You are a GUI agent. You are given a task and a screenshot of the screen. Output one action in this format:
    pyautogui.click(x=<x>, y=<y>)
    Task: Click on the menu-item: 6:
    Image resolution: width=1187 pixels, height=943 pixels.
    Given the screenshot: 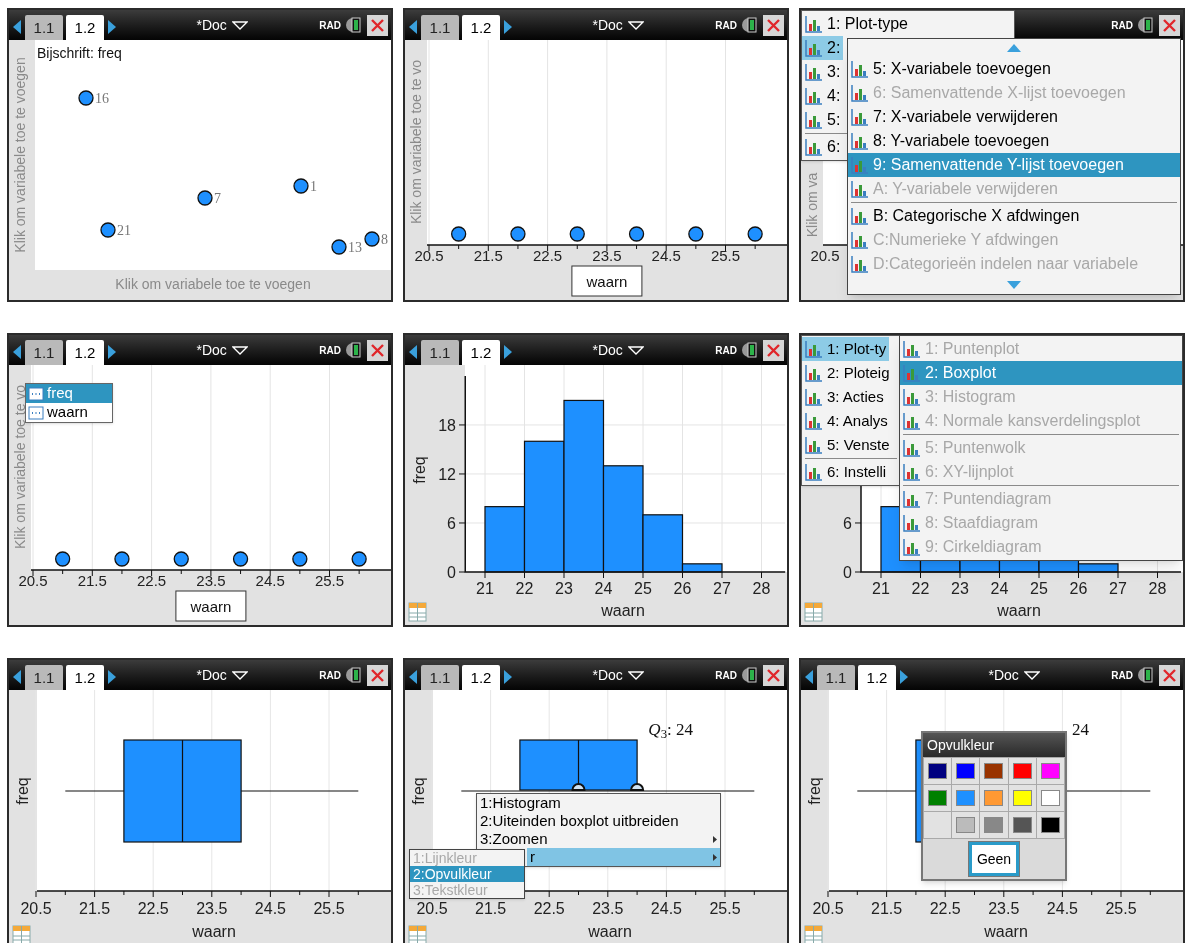 What is the action you would take?
    pyautogui.click(x=823, y=147)
    